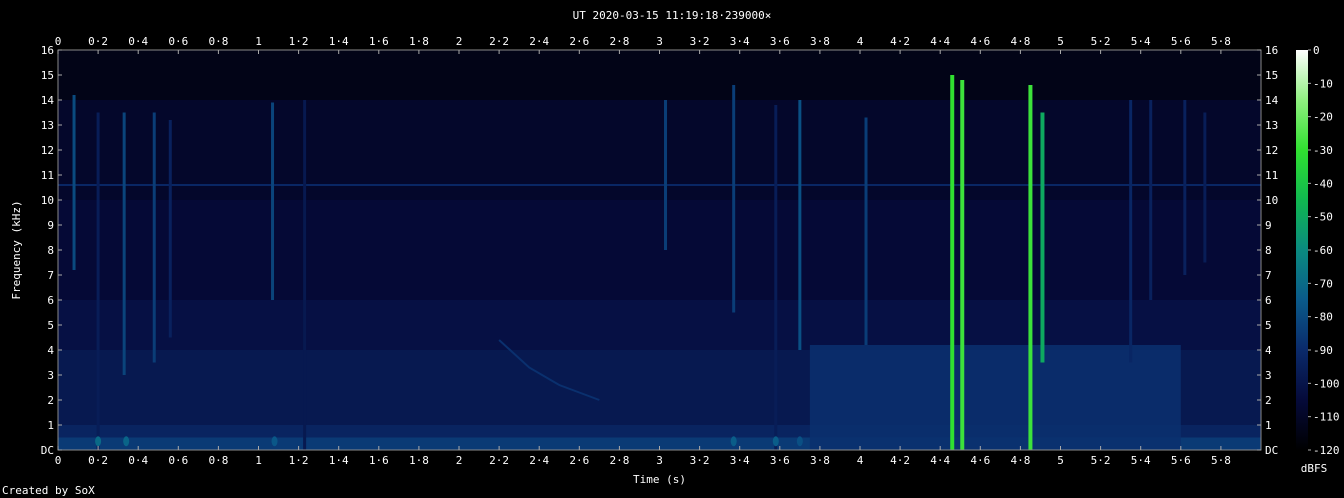  Describe the element at coordinates (1268, 350) in the screenshot. I see `y-tick-label-right: 4` at that location.